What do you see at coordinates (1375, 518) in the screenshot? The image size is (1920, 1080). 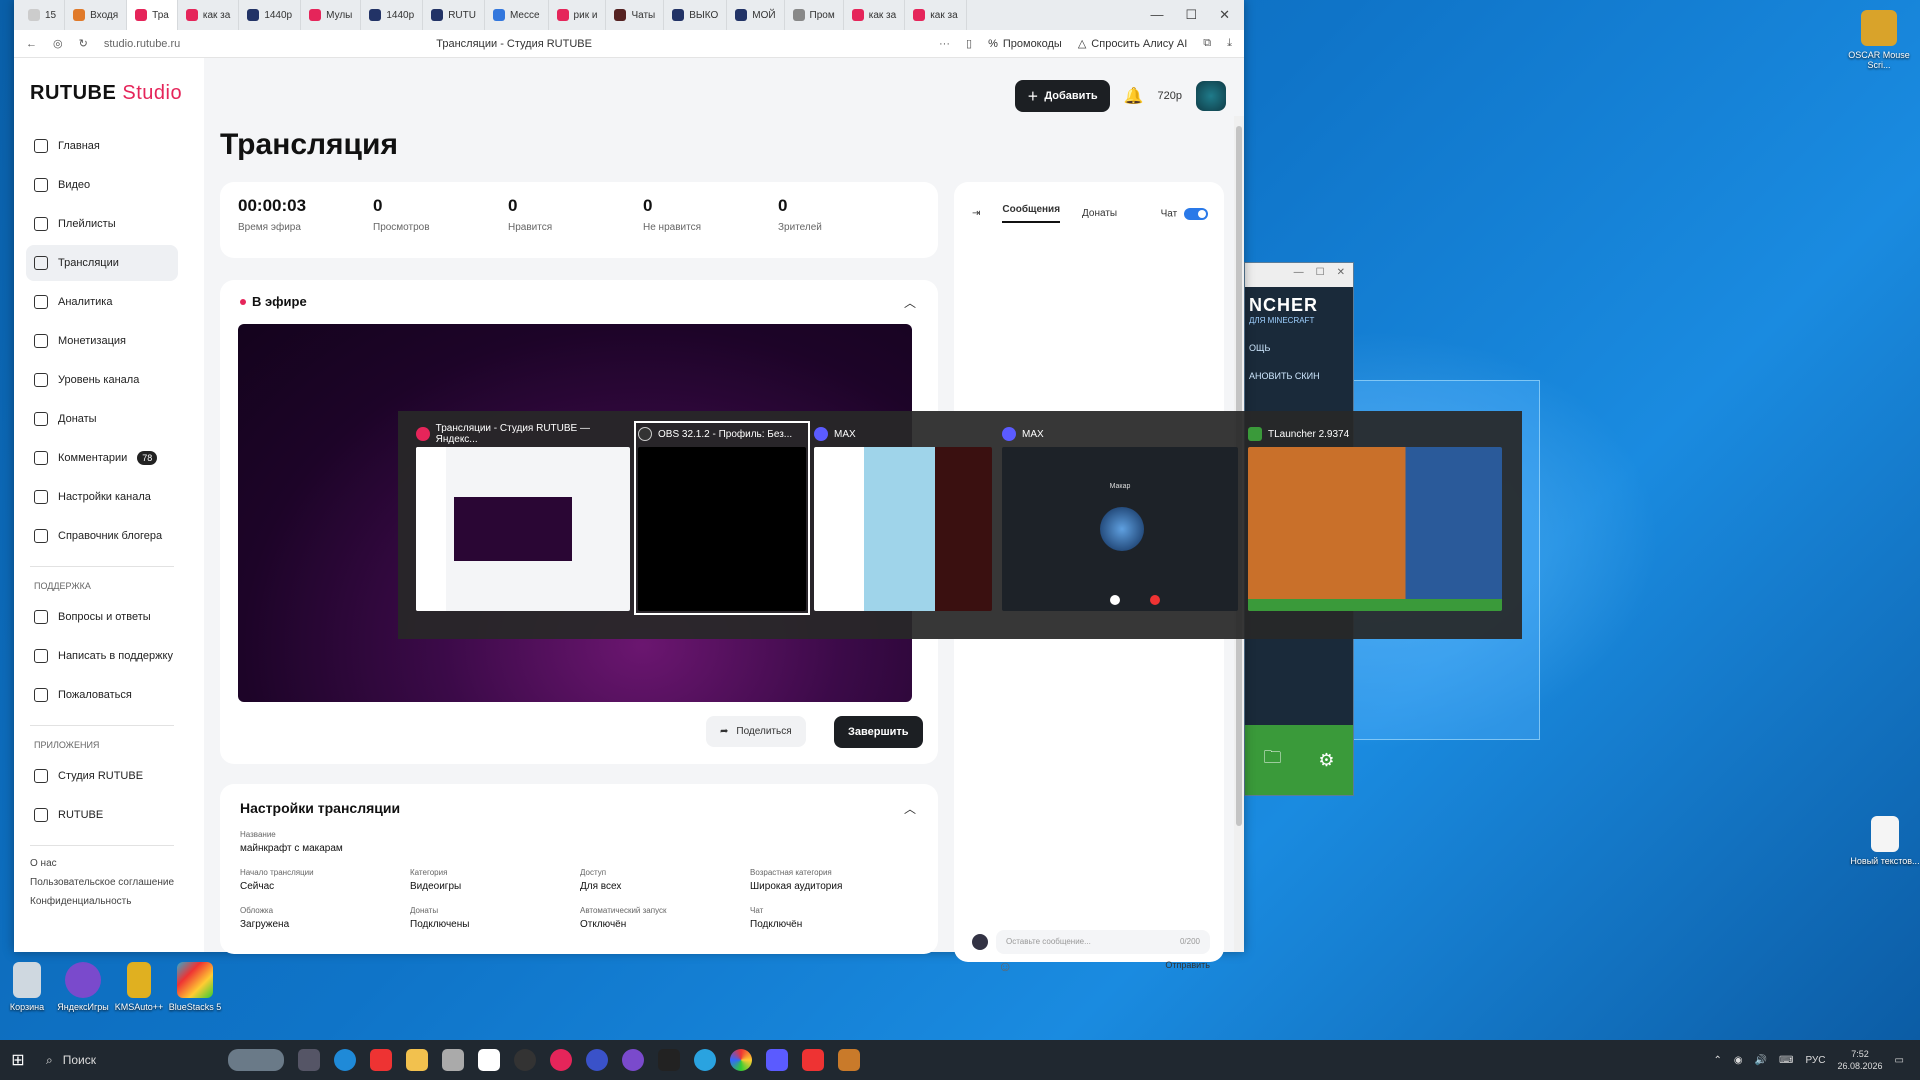 I see `switcher-item-tlauncher: TLauncher 2.9374` at bounding box center [1375, 518].